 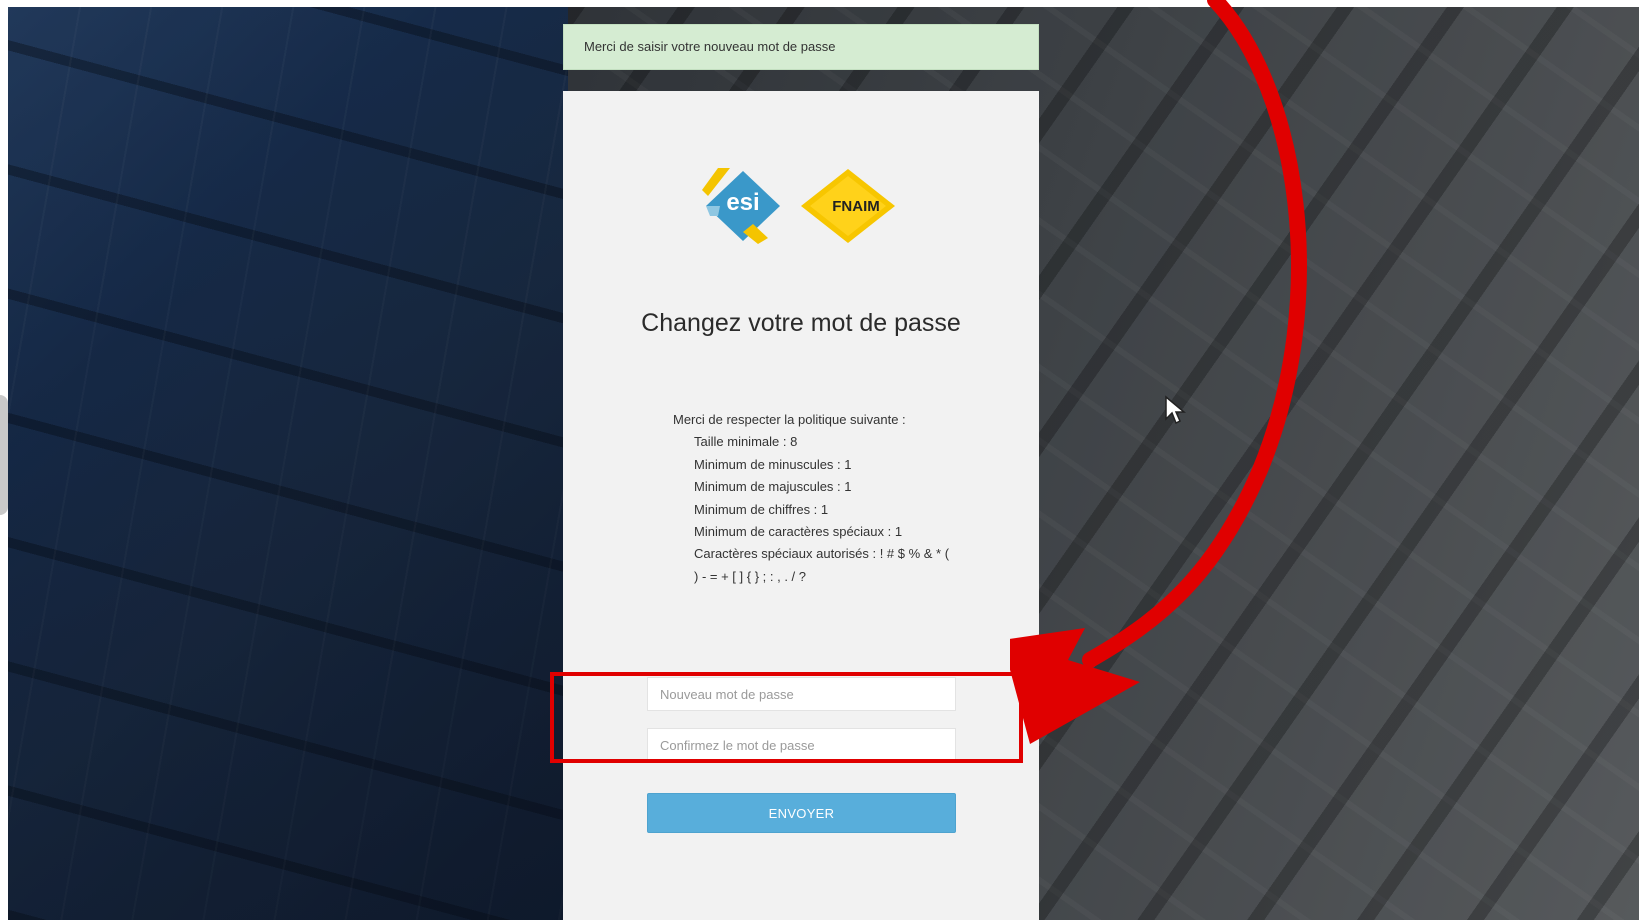 I want to click on page-title: Changez votre mot de passe, so click(x=801, y=323).